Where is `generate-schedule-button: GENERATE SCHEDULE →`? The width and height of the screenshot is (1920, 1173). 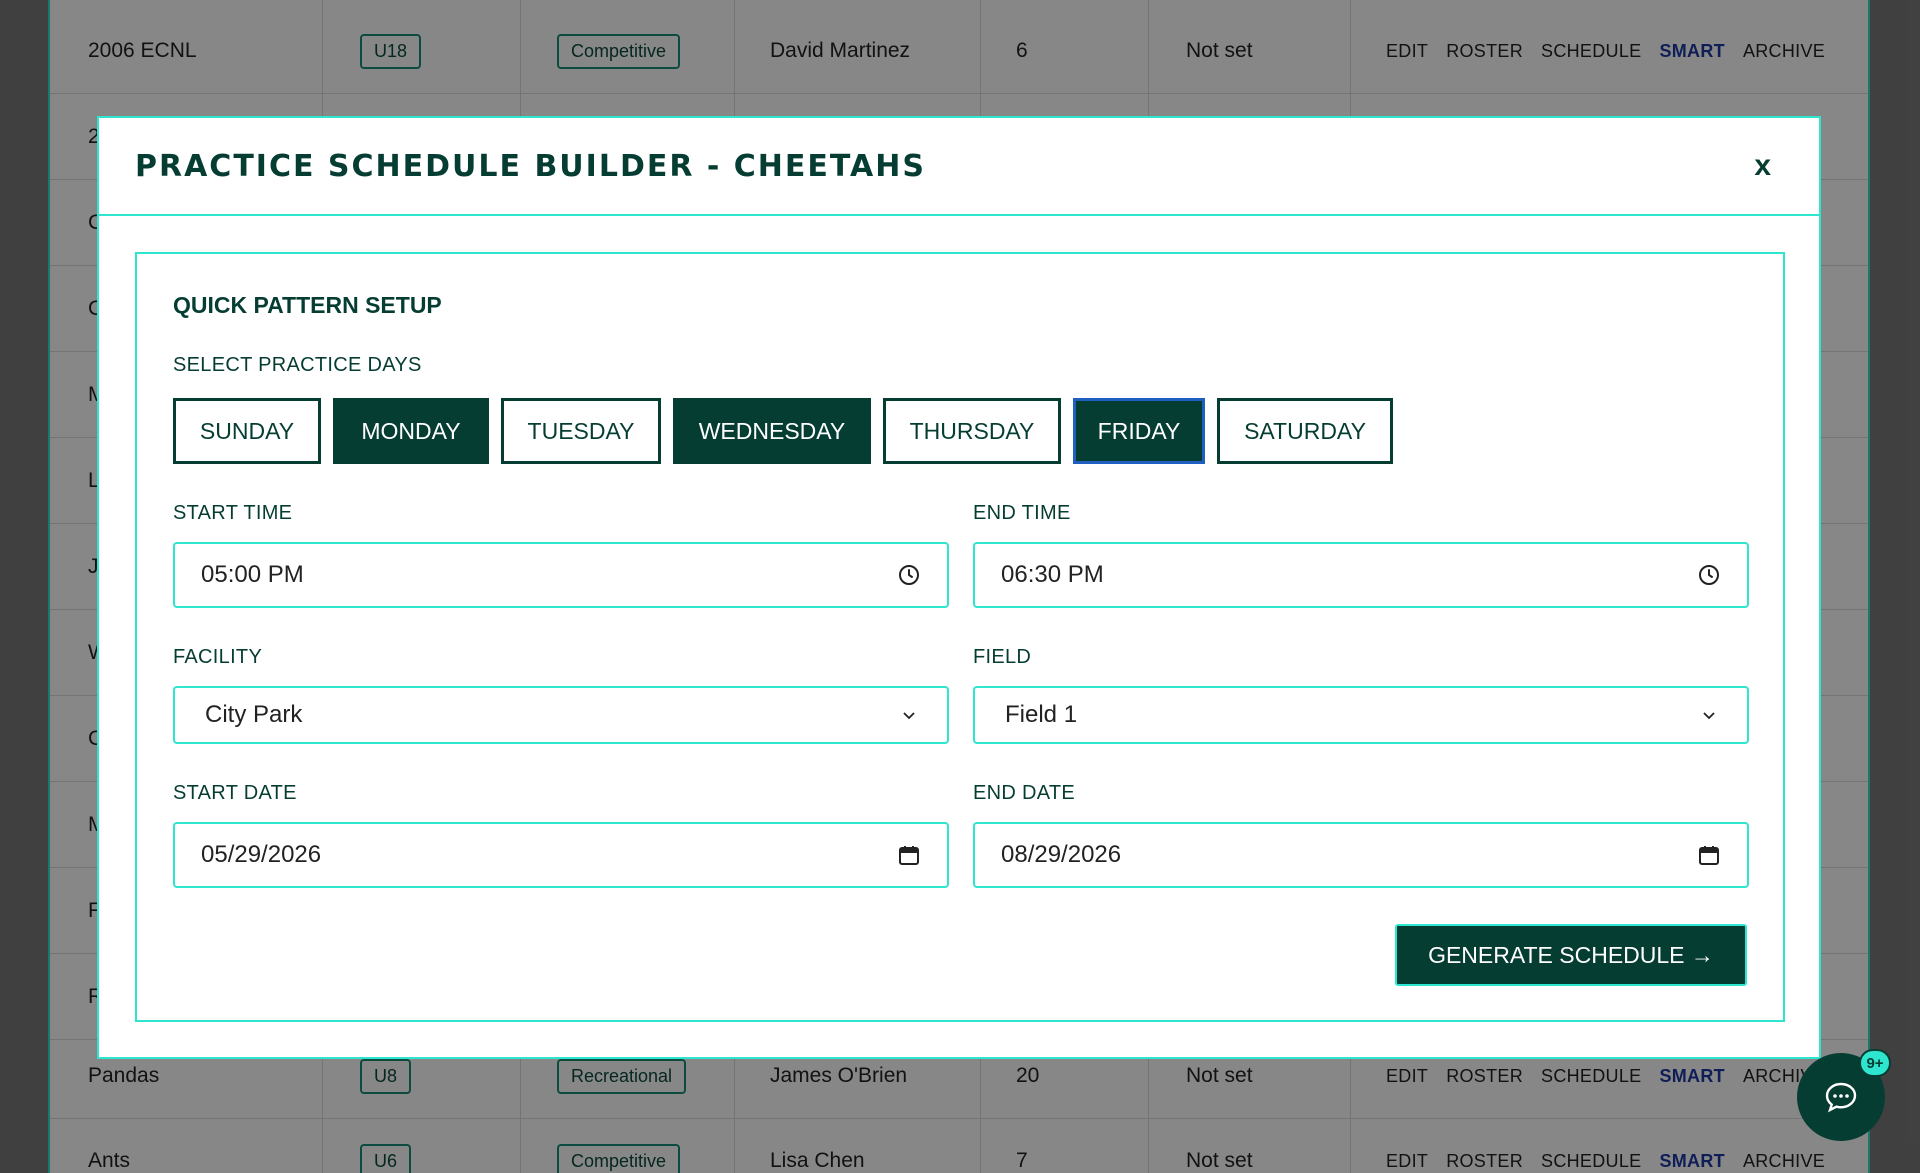 generate-schedule-button: GENERATE SCHEDULE → is located at coordinates (1571, 955).